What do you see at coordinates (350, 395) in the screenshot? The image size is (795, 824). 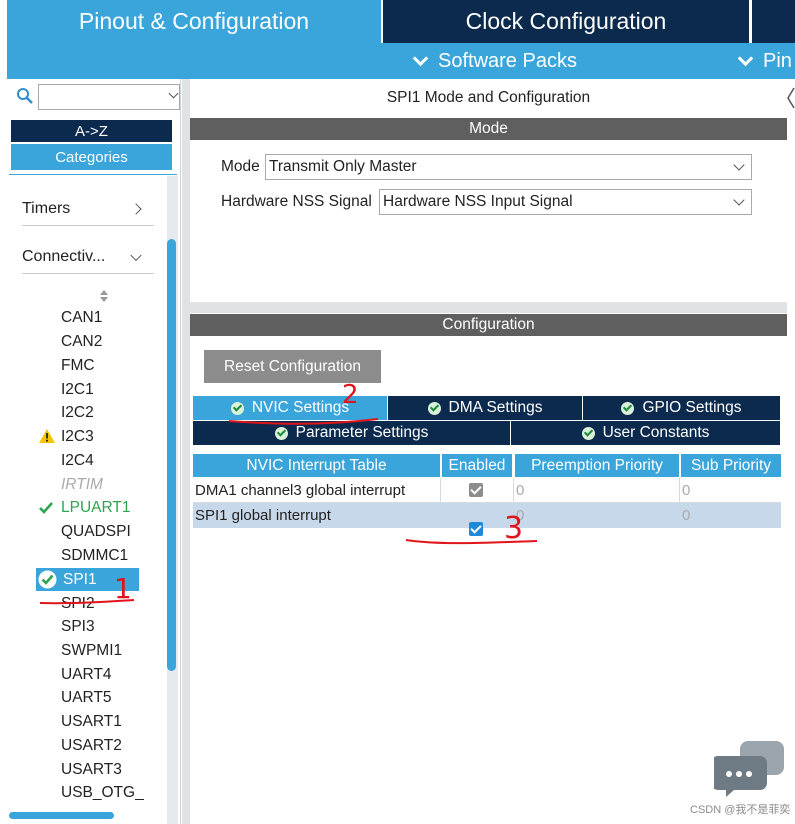 I see `annotation-mark-2: 2` at bounding box center [350, 395].